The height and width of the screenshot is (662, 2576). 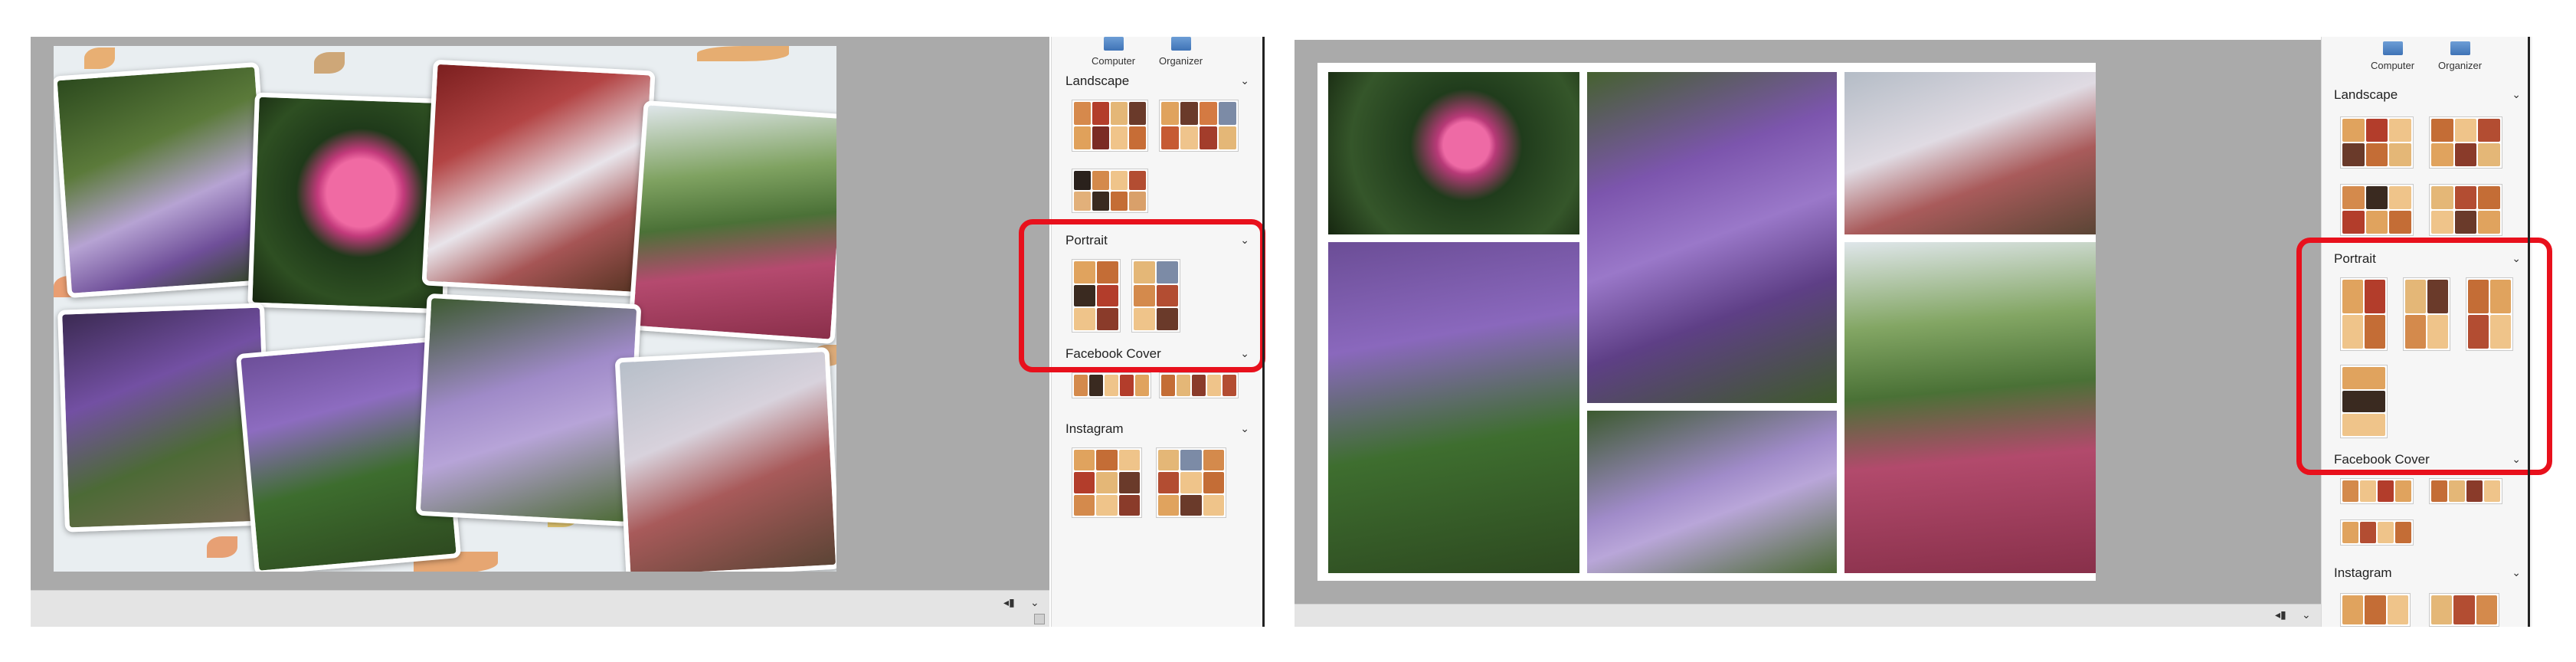 I want to click on left-computer-button: Computer, so click(x=1113, y=52).